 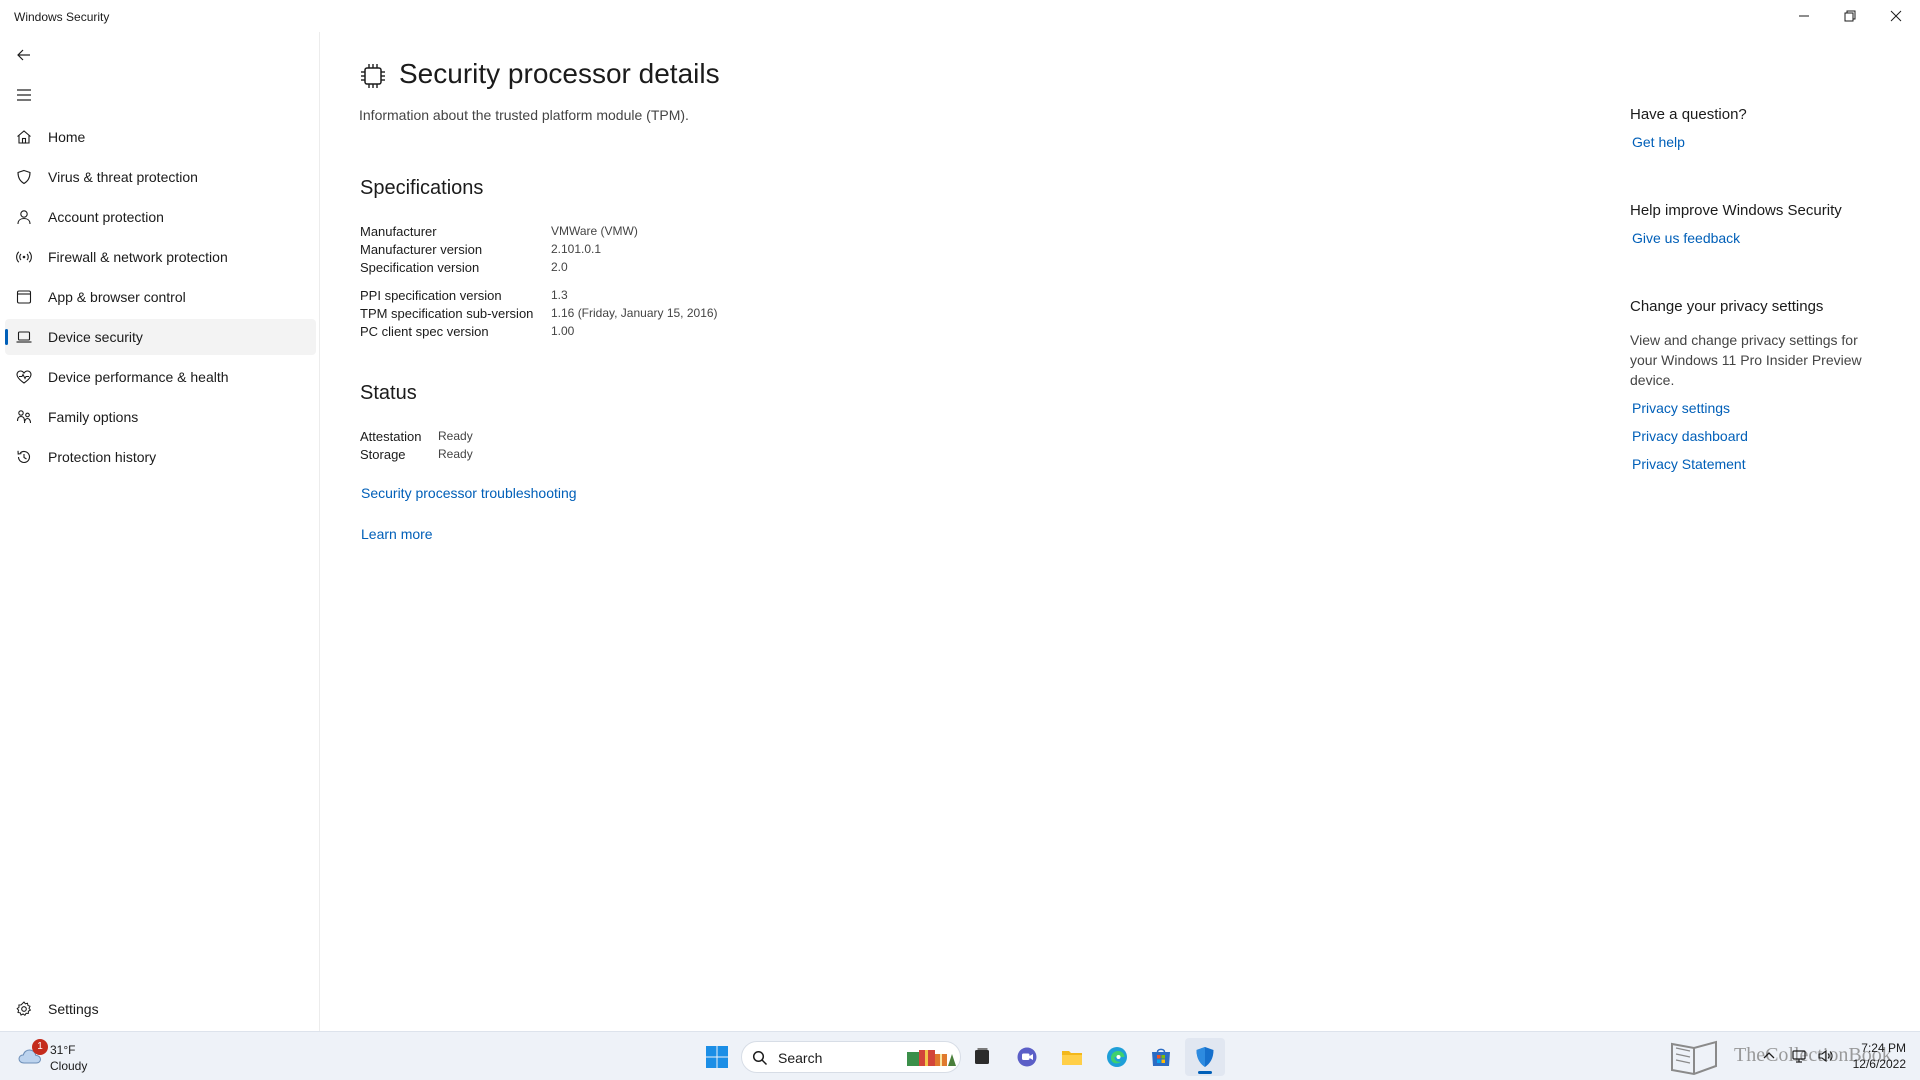 What do you see at coordinates (24, 1009) in the screenshot?
I see `gear-icon` at bounding box center [24, 1009].